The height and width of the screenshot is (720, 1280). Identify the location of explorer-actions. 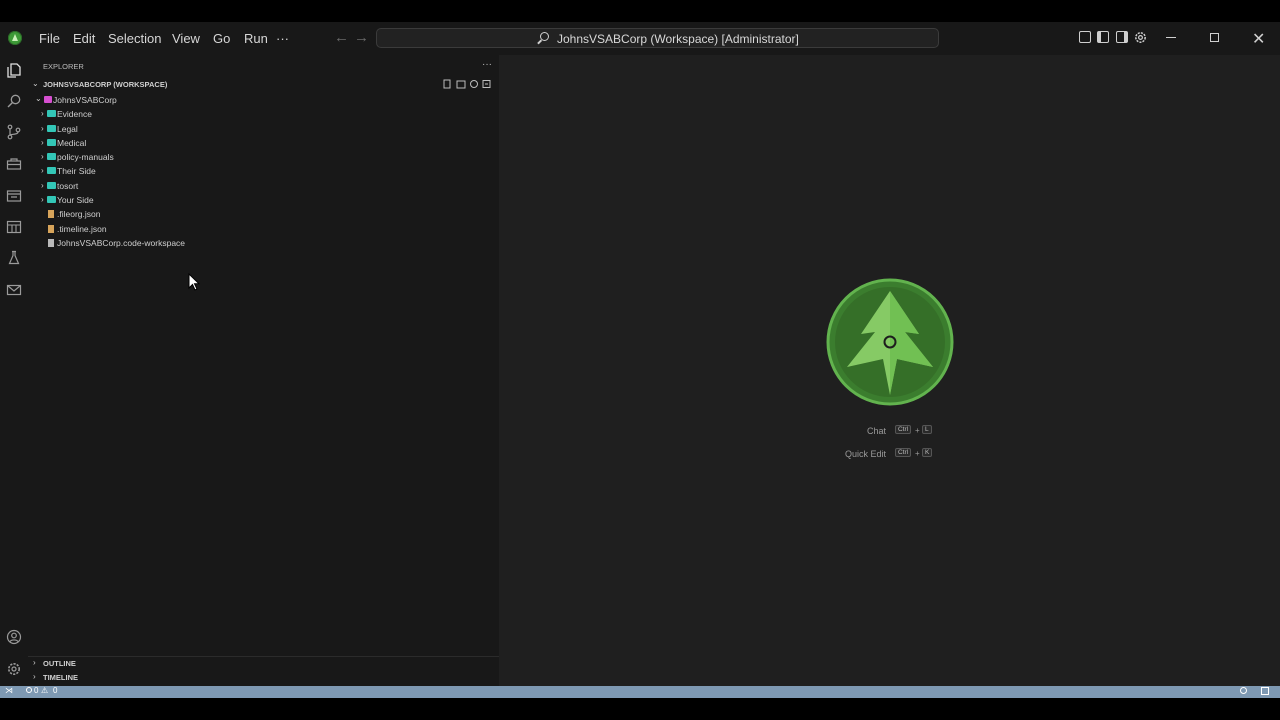
(469, 84).